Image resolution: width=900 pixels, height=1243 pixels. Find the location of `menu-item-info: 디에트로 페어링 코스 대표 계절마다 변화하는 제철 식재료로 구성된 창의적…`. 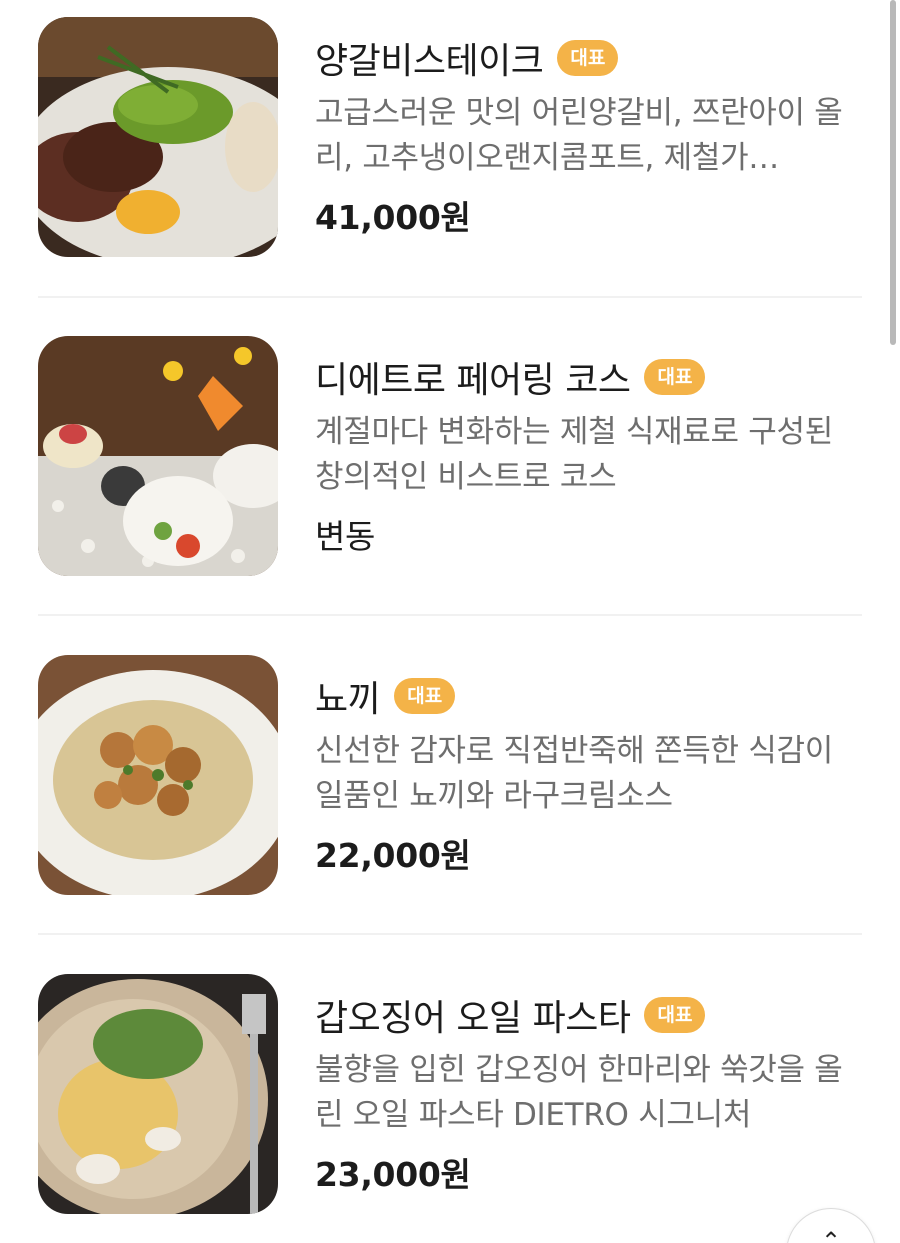

menu-item-info: 디에트로 페어링 코스 대표 계절마다 변화하는 제철 식재료로 구성된 창의적… is located at coordinates (588, 456).